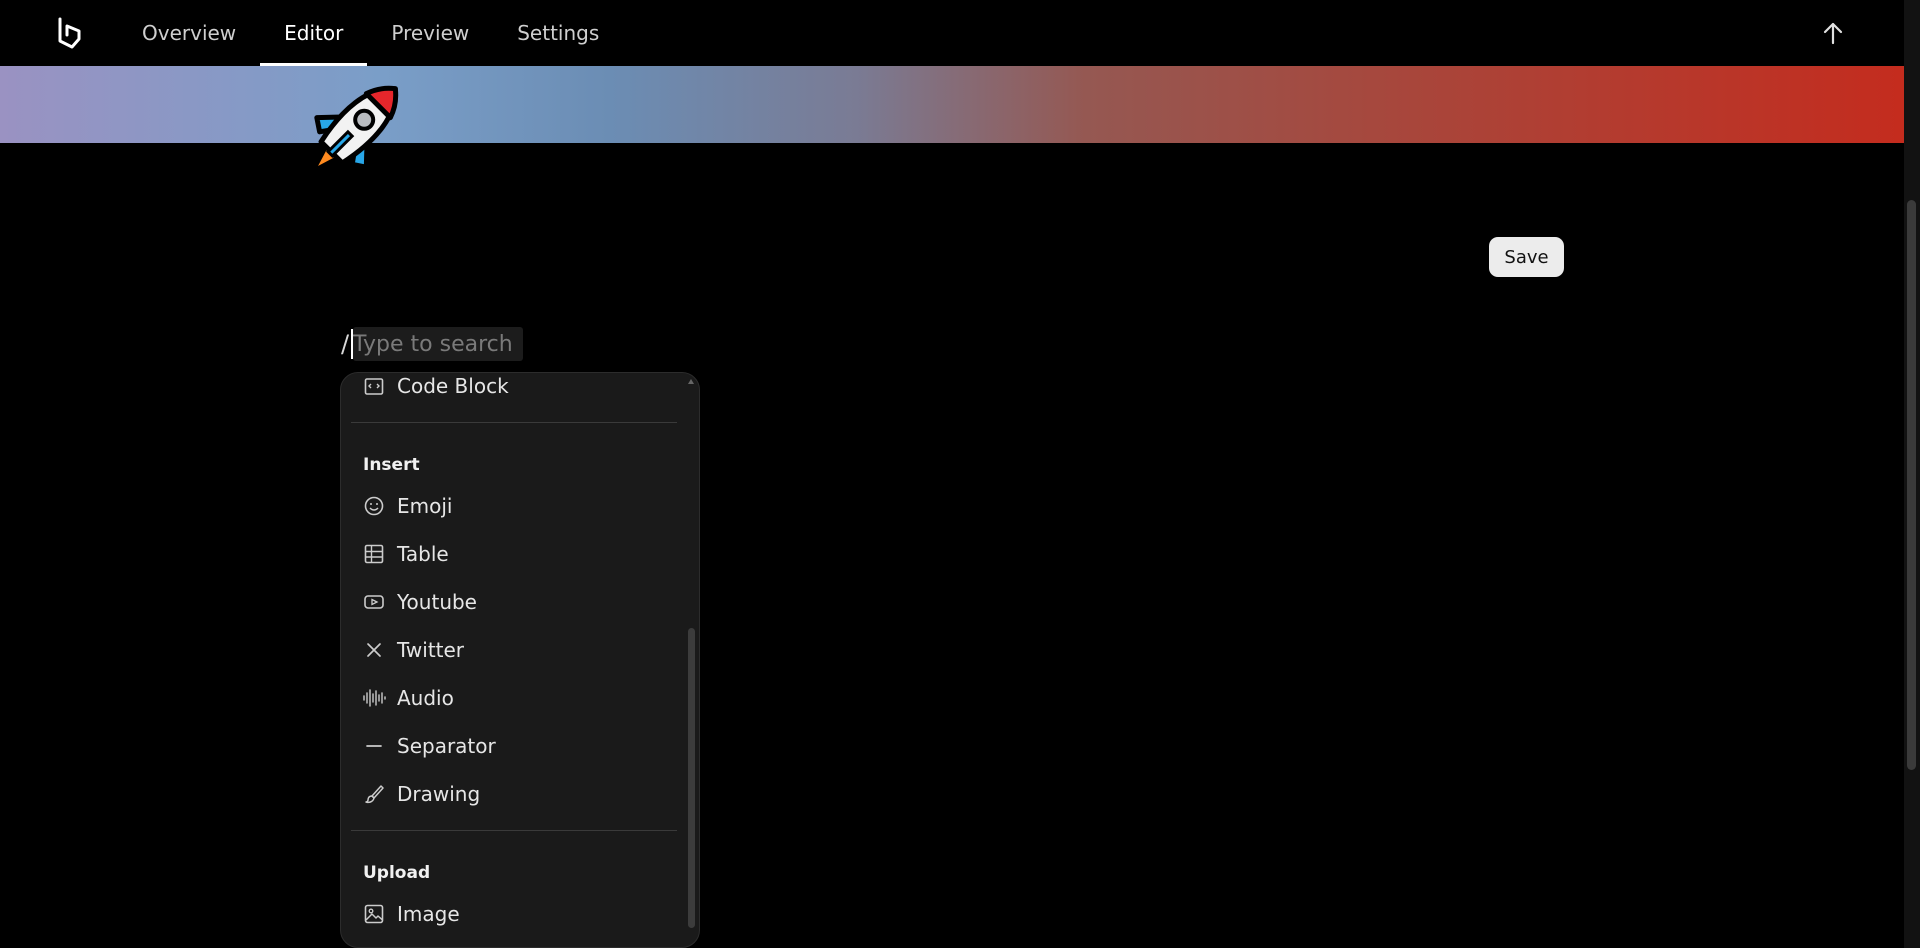 The height and width of the screenshot is (948, 1920). Describe the element at coordinates (1526, 257) in the screenshot. I see `save-button: Save` at that location.